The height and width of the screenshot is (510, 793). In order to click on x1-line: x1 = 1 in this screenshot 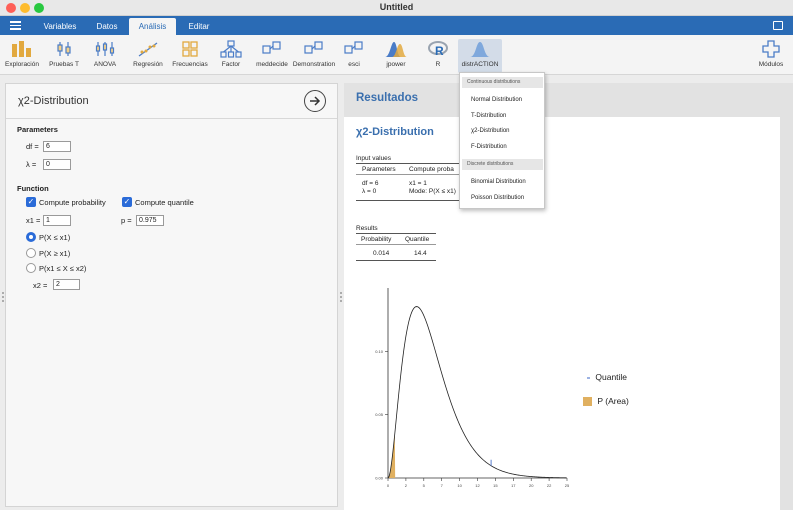, I will do `click(418, 183)`.